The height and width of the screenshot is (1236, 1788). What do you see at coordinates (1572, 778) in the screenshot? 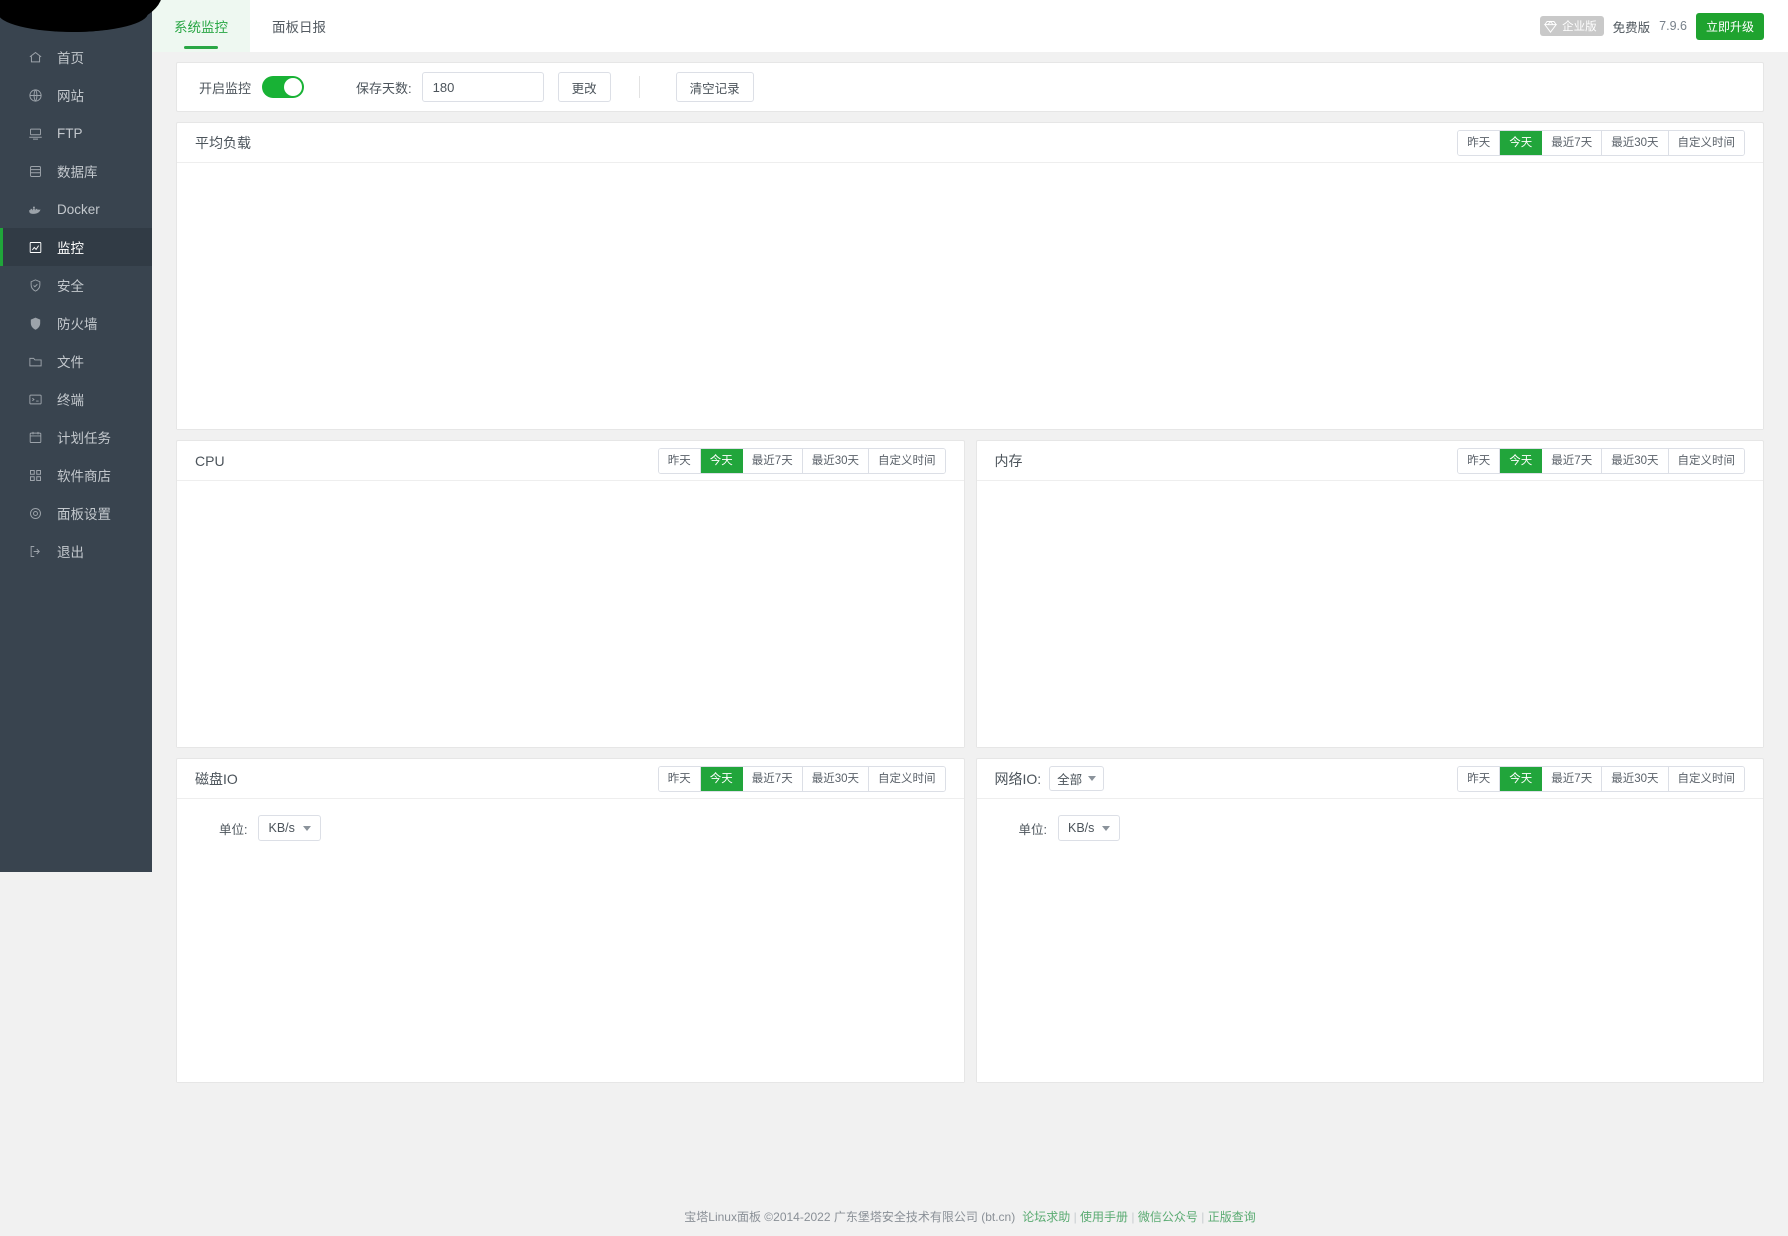
I see `range-network-3: 最近7天` at bounding box center [1572, 778].